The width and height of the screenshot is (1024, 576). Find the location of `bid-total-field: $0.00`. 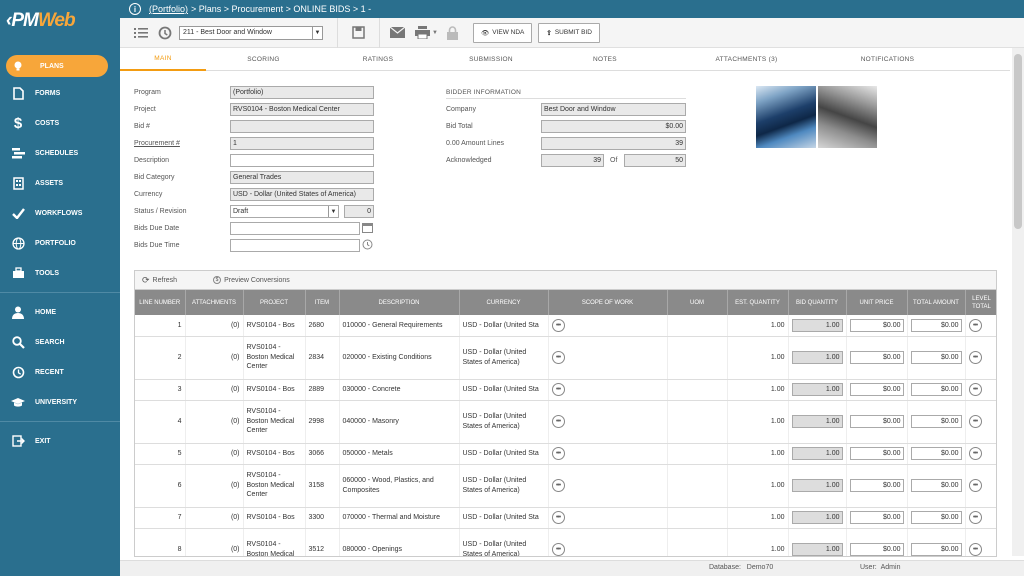

bid-total-field: $0.00 is located at coordinates (613, 126).